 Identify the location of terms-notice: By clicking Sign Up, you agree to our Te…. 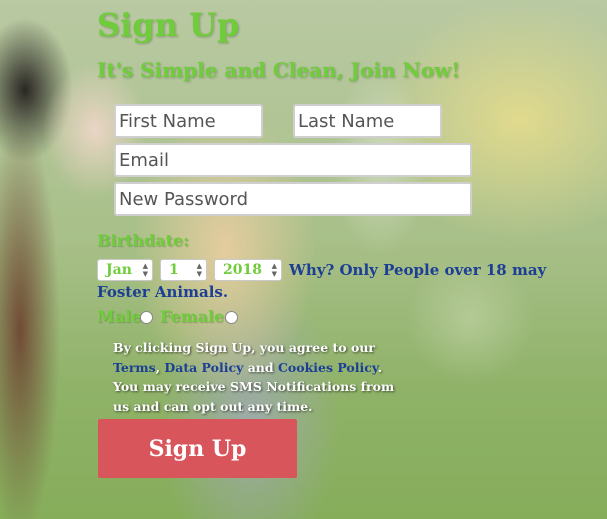
(255, 377).